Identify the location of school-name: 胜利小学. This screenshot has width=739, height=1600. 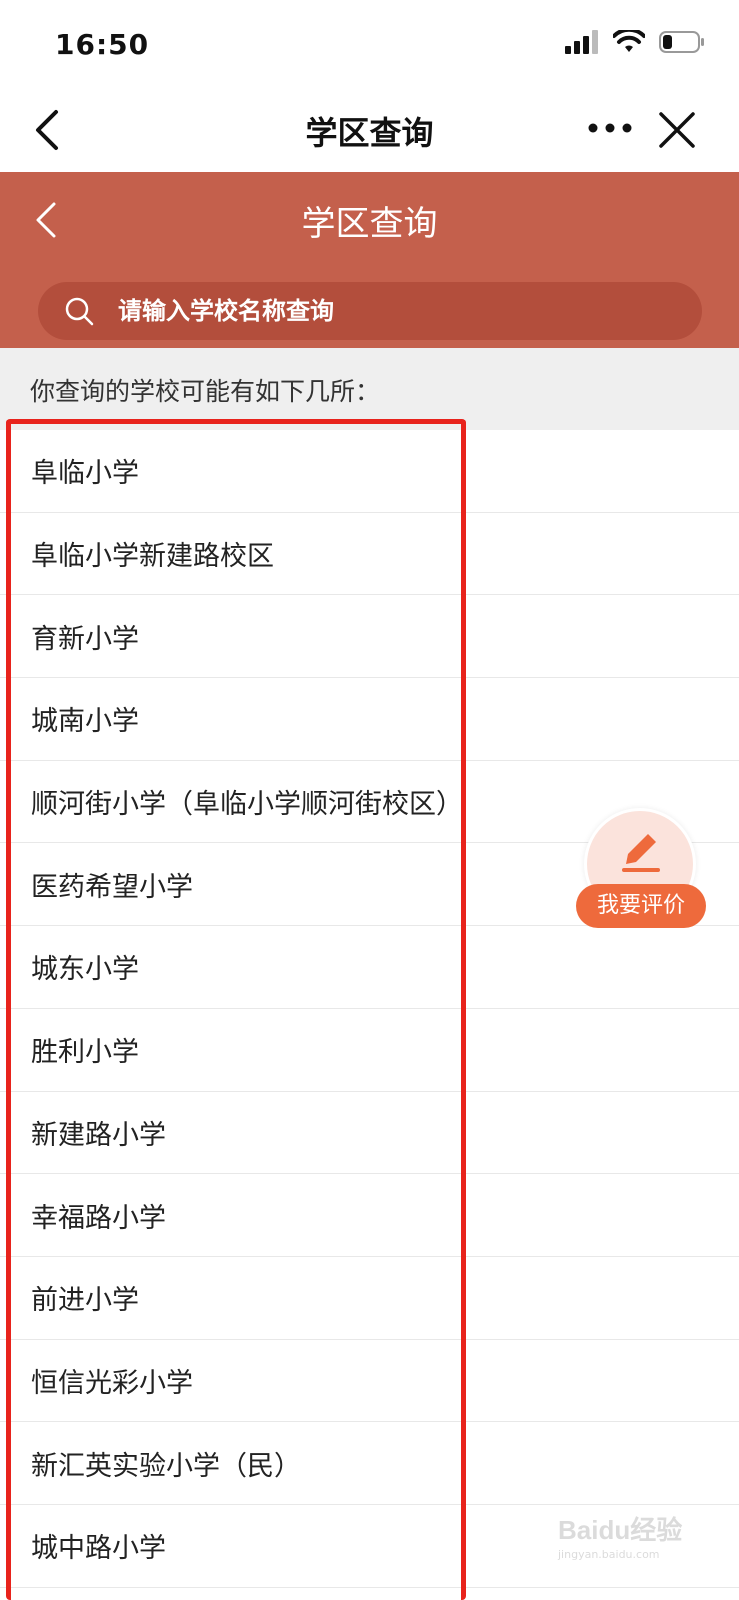
(85, 1053).